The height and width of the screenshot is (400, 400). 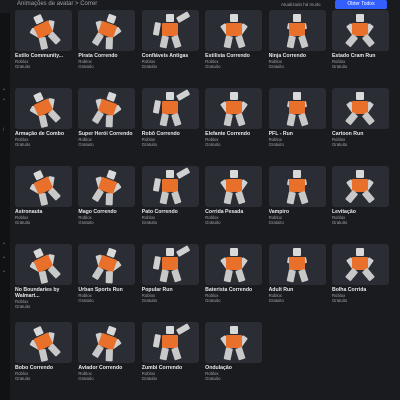 I want to click on catalog-item-card: Zumbi Correndo Roblox Gratuito, so click(x=170, y=357).